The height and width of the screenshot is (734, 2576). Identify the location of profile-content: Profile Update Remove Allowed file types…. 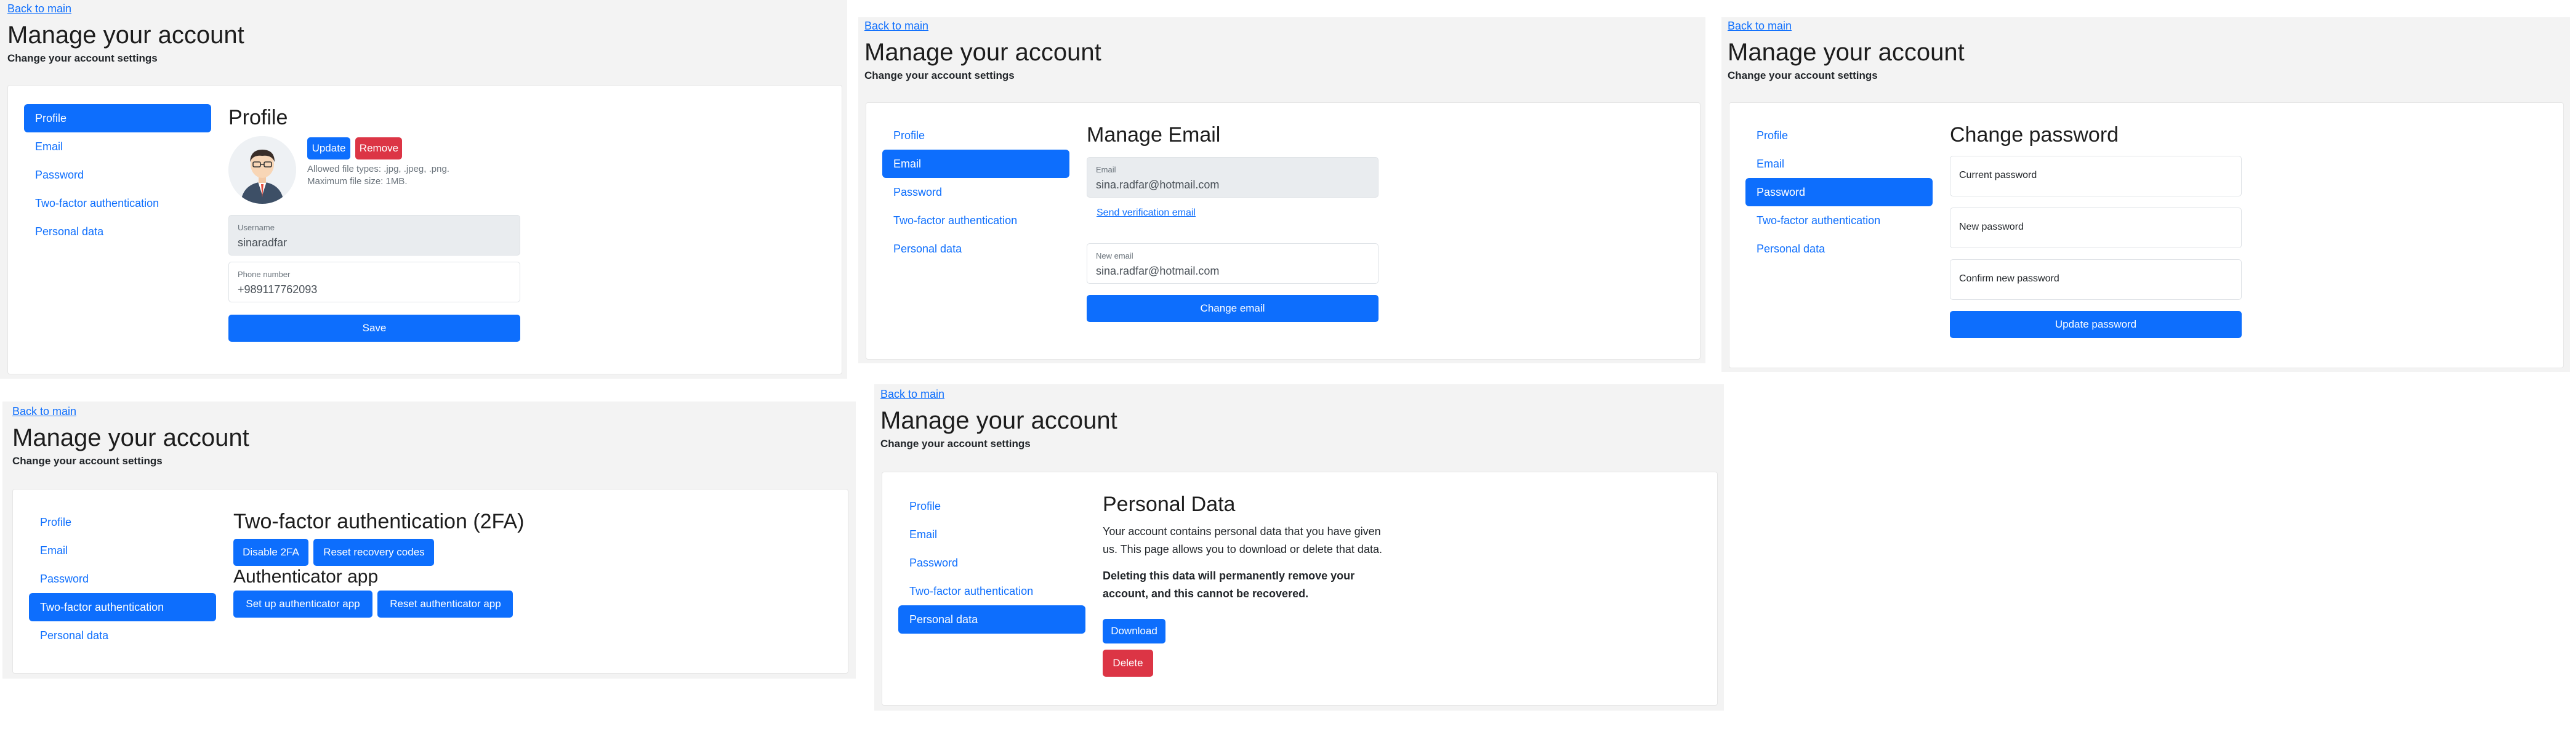
(376, 223).